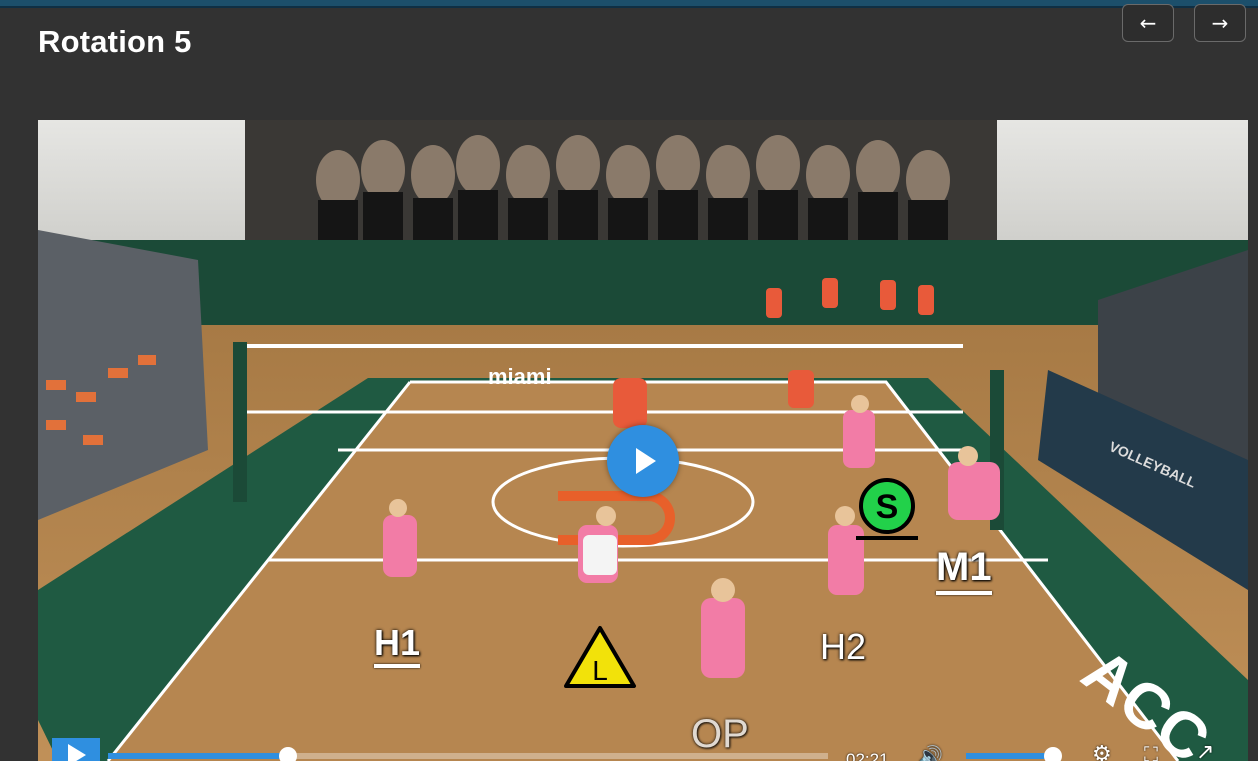 The height and width of the screenshot is (761, 1258). Describe the element at coordinates (520, 376) in the screenshot. I see `floor-logo-text: miami` at that location.